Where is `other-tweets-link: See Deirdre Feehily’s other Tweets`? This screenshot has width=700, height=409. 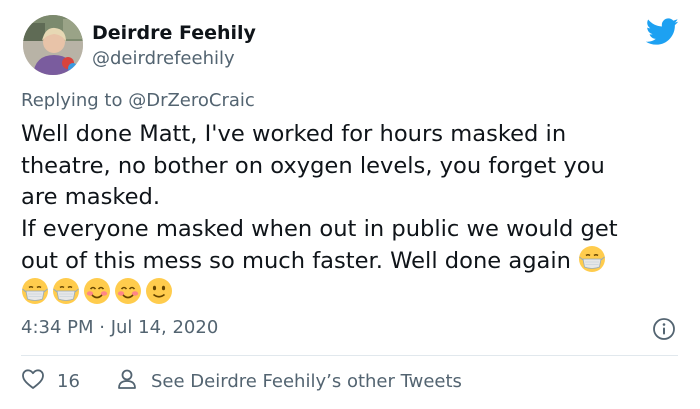 other-tweets-link: See Deirdre Feehily’s other Tweets is located at coordinates (289, 381).